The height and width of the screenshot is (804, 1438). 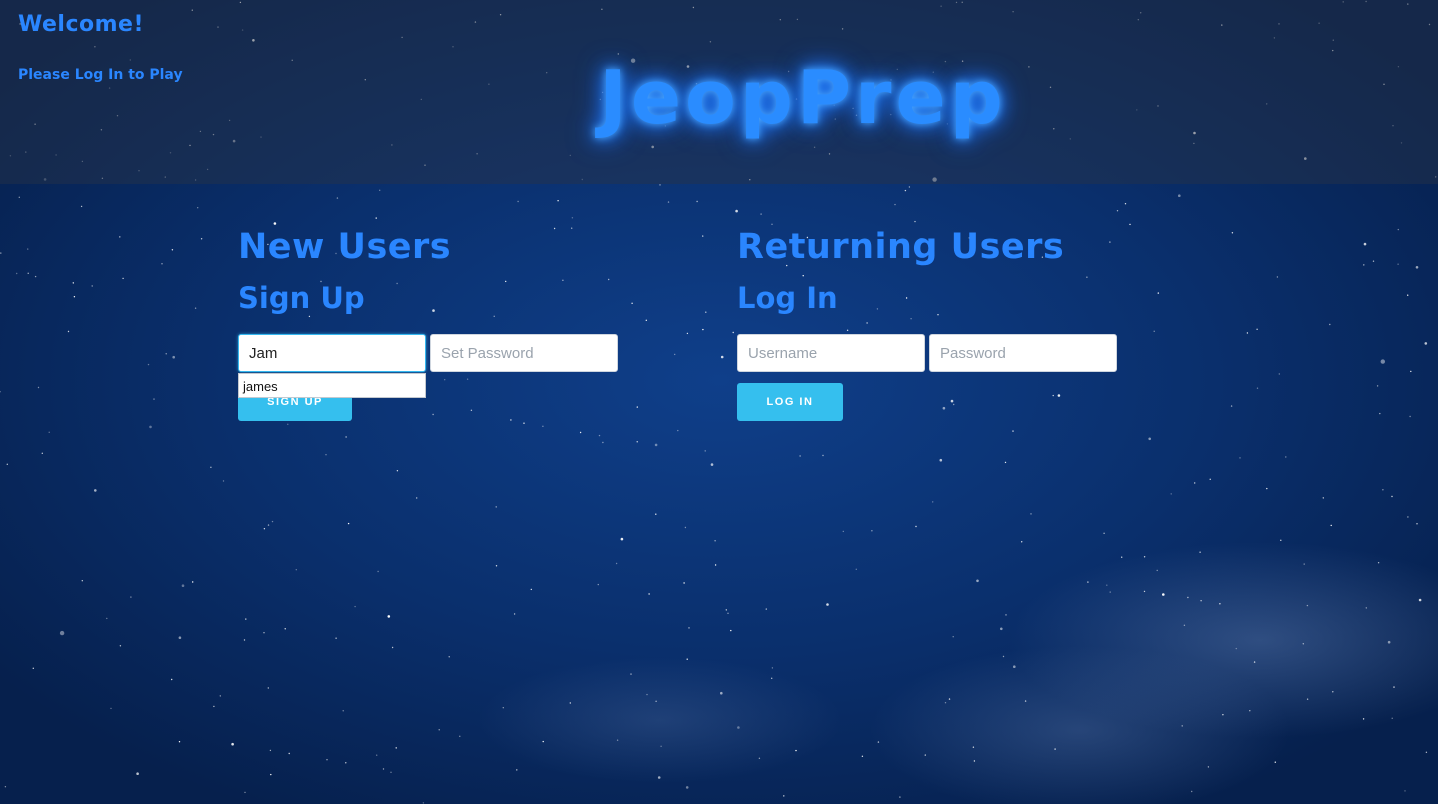 I want to click on login-username-input, so click(x=831, y=353).